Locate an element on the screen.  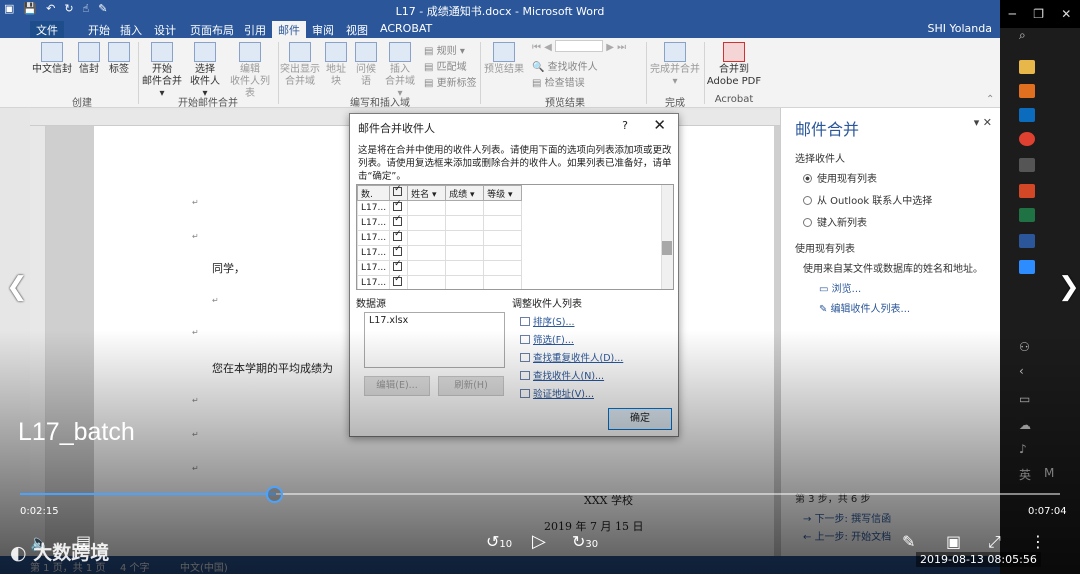
column-source: 数. is located at coordinates (374, 193).